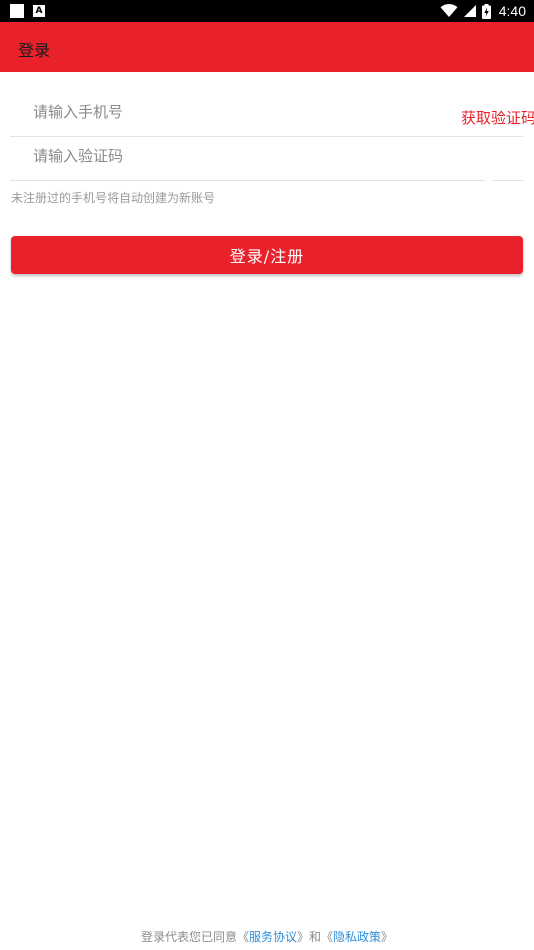 This screenshot has height=950, width=534. I want to click on signal-icon, so click(469, 11).